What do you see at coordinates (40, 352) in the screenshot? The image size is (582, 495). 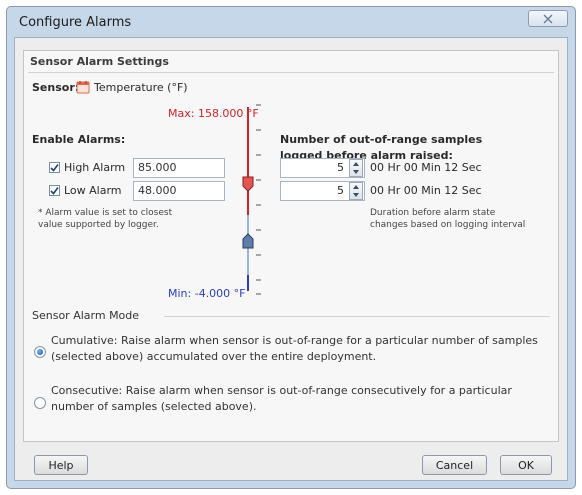 I see `cumulative-radio` at bounding box center [40, 352].